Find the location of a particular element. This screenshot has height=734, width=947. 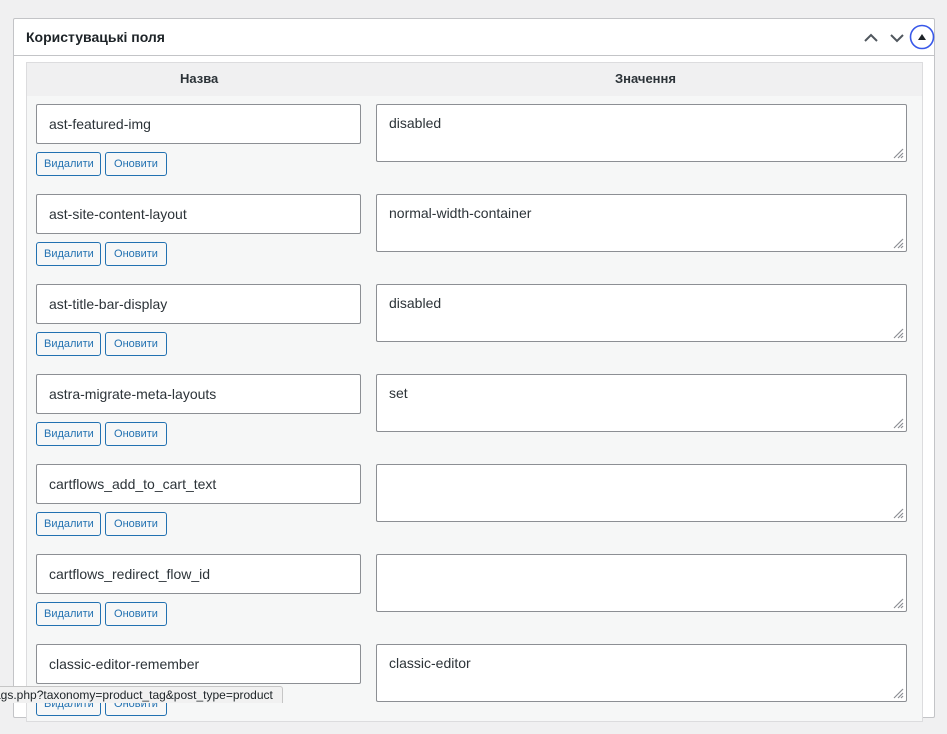

move-down-button is located at coordinates (897, 38).